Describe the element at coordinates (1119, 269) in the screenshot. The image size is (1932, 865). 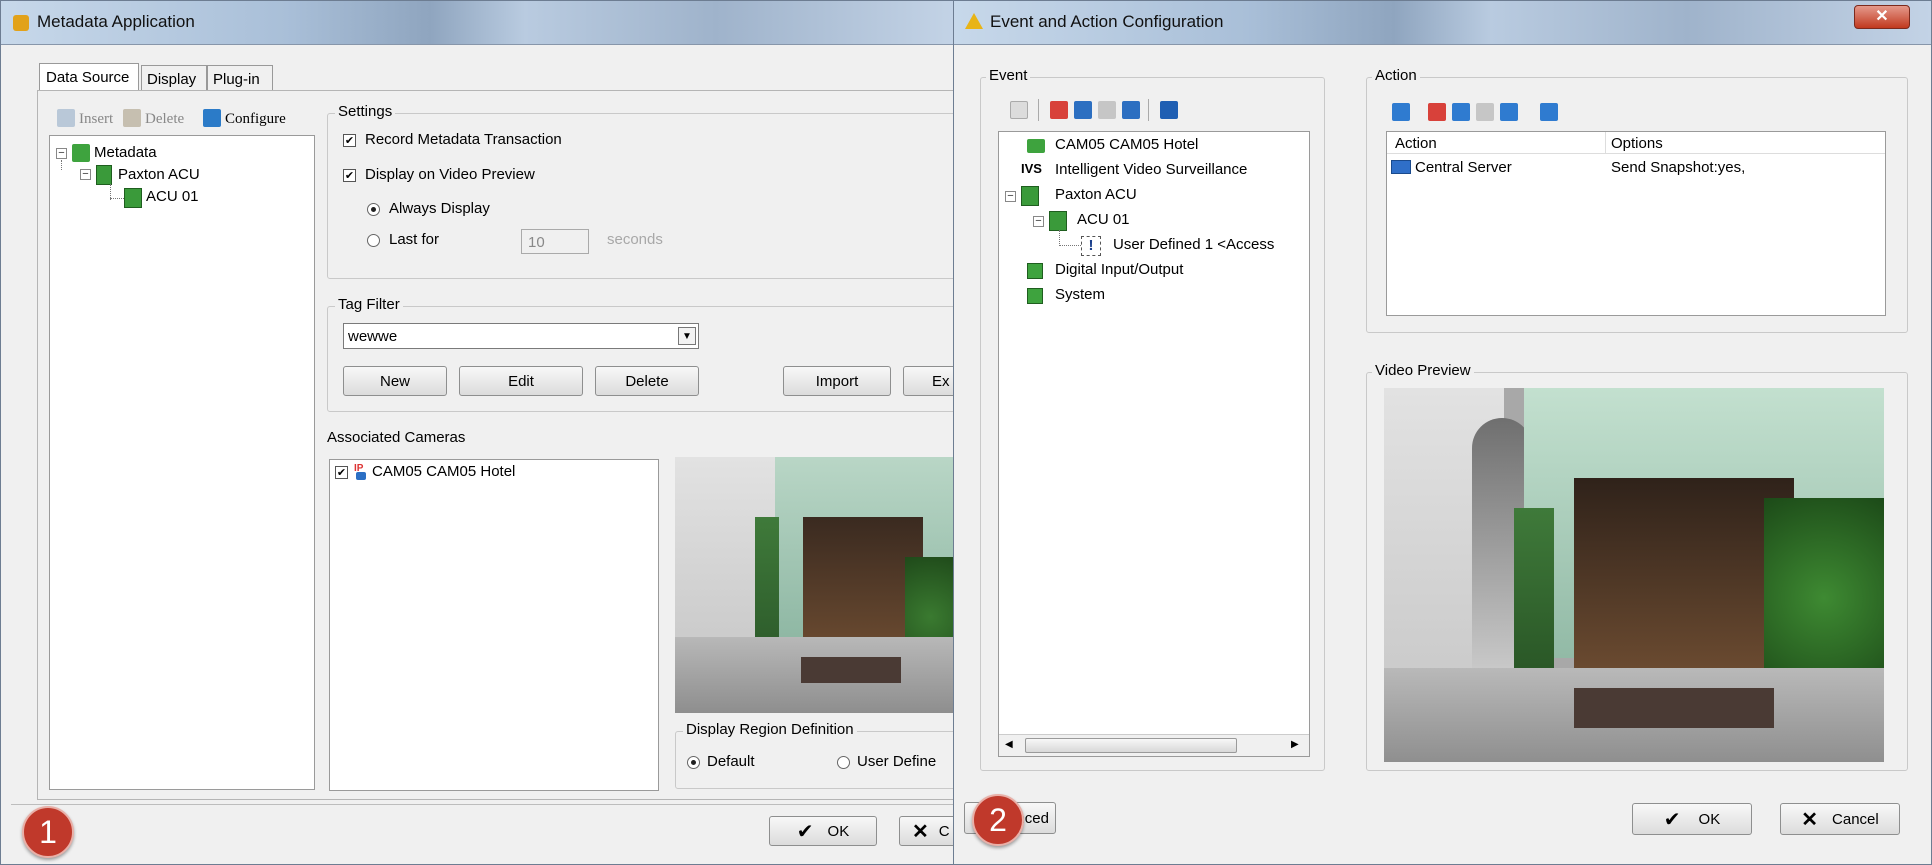
I see `event-item-digital-io: Digital Input/Output` at that location.